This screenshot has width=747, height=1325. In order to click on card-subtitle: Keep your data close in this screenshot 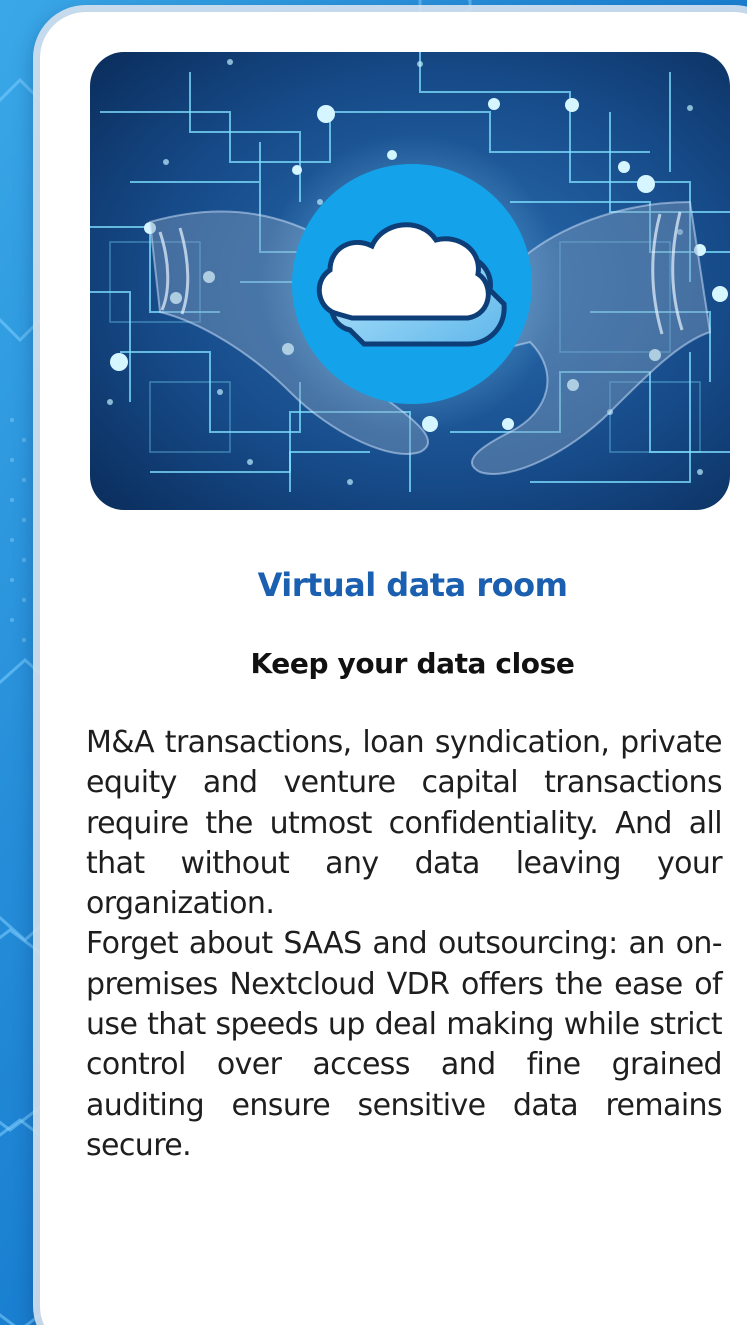, I will do `click(412, 663)`.